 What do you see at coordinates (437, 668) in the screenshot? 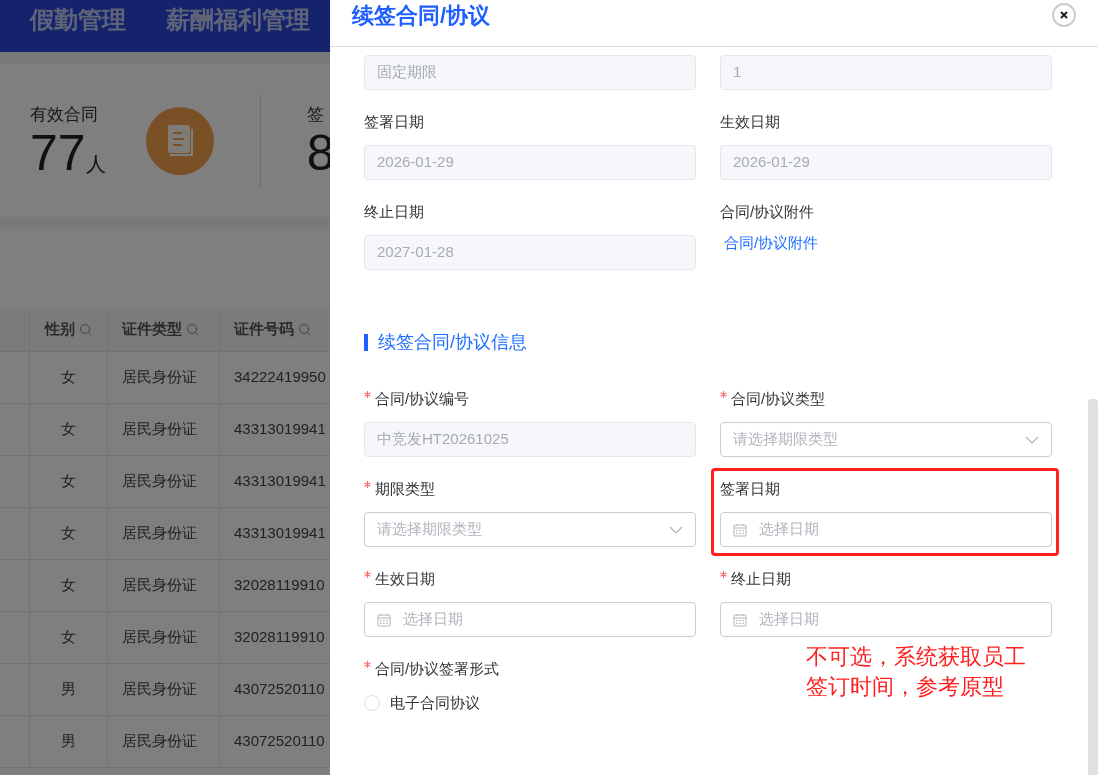
I see `field-label: 合同/协议签署形式` at bounding box center [437, 668].